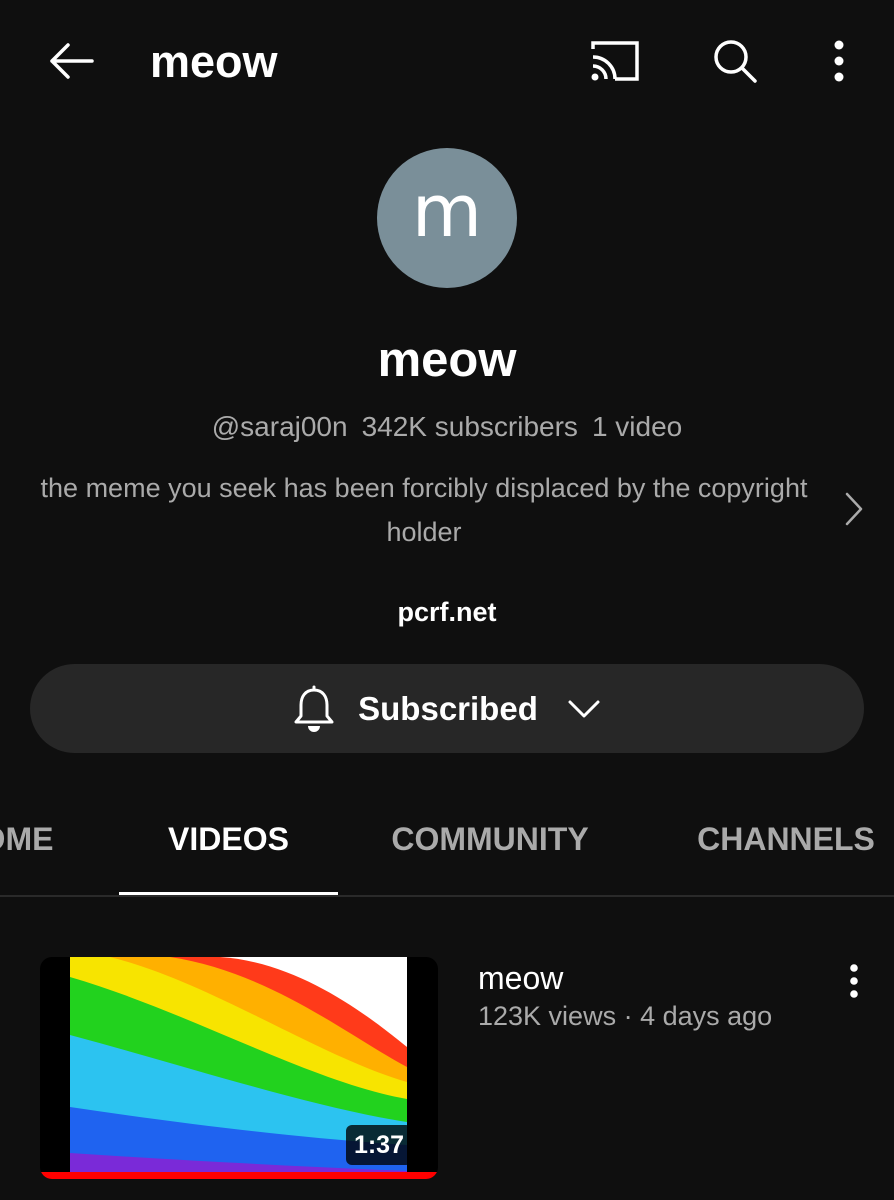 Image resolution: width=894 pixels, height=1200 pixels. I want to click on chevron-down-icon, so click(584, 709).